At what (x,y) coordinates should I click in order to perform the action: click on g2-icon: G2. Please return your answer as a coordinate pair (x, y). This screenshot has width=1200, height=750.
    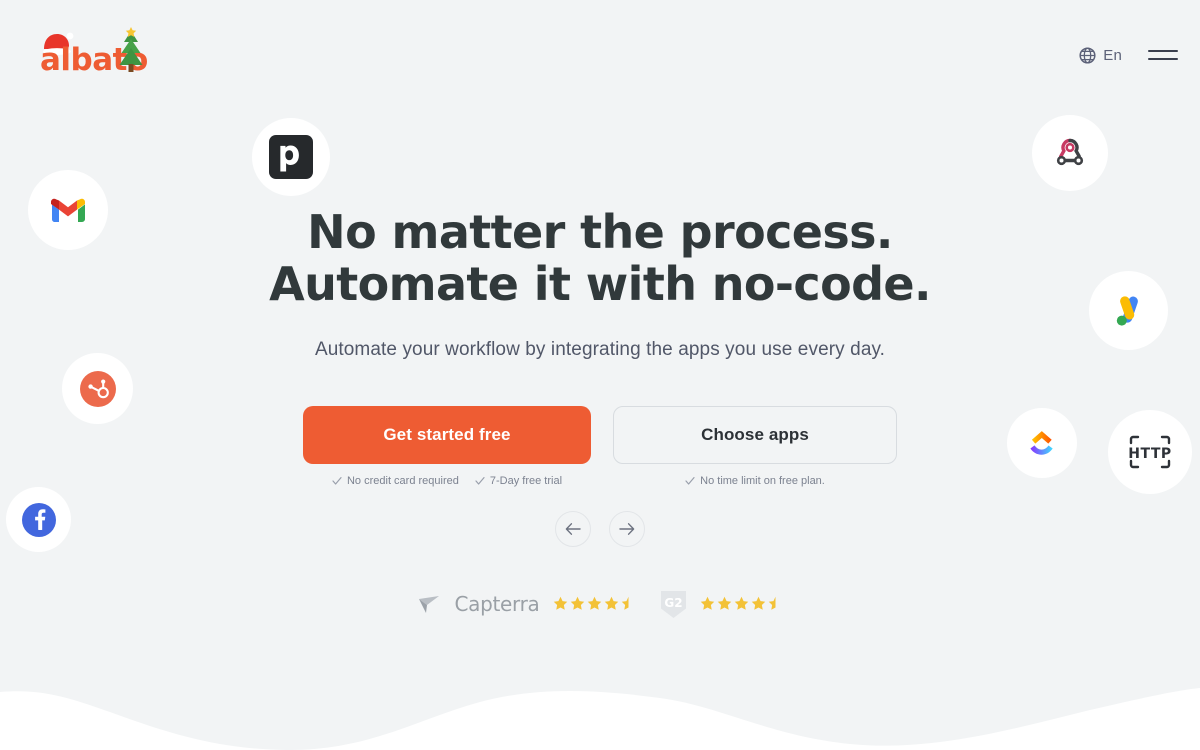
    Looking at the image, I should click on (673, 604).